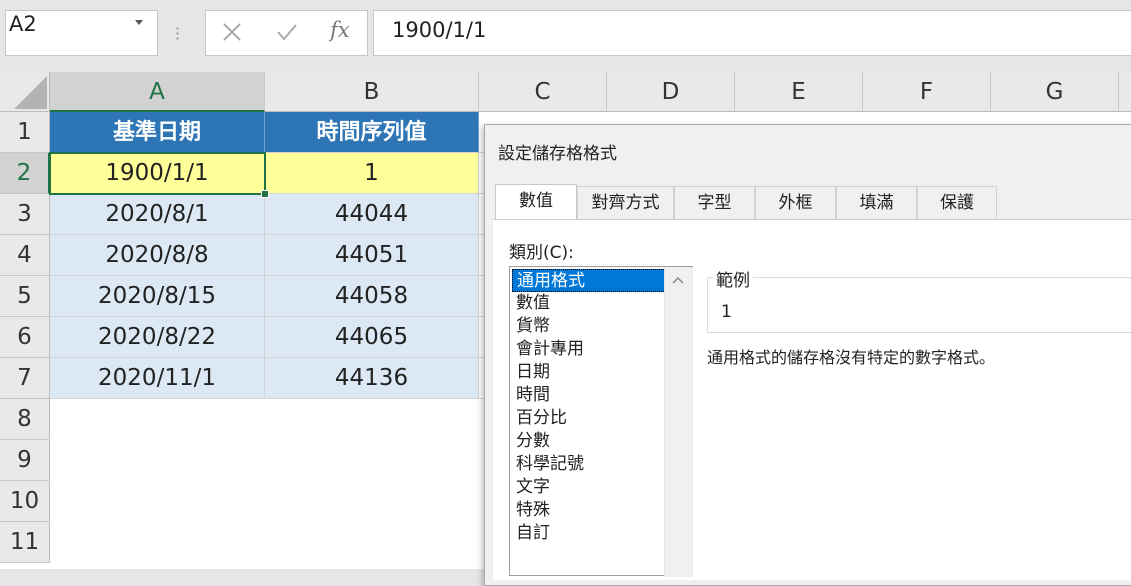 The width and height of the screenshot is (1131, 586). I want to click on cell-B7: 44136, so click(372, 378).